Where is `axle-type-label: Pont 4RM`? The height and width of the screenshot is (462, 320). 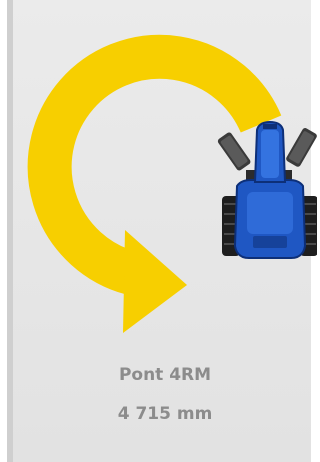
axle-type-label: Pont 4RM is located at coordinates (165, 375).